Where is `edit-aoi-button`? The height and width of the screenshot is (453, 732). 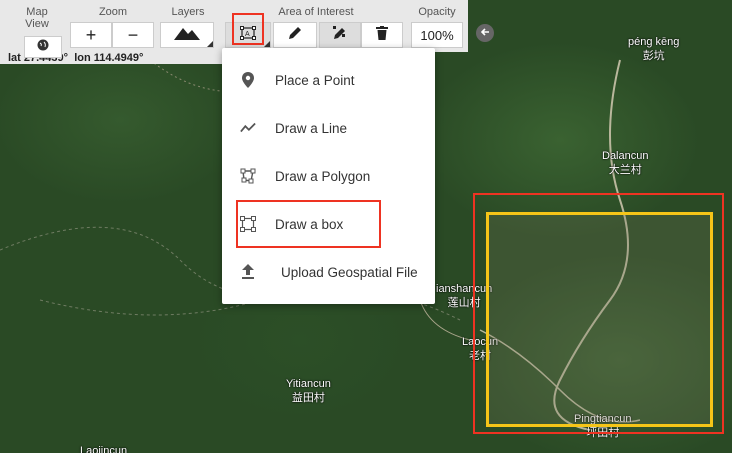
edit-aoi-button is located at coordinates (295, 35).